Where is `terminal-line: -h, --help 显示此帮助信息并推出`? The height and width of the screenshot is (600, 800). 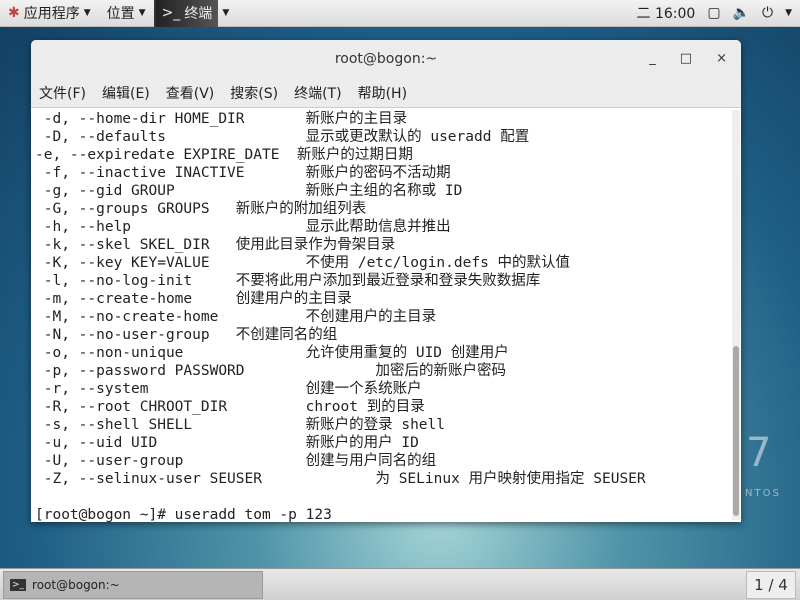
terminal-line: -h, --help 显示此帮助信息并推出 is located at coordinates (243, 227).